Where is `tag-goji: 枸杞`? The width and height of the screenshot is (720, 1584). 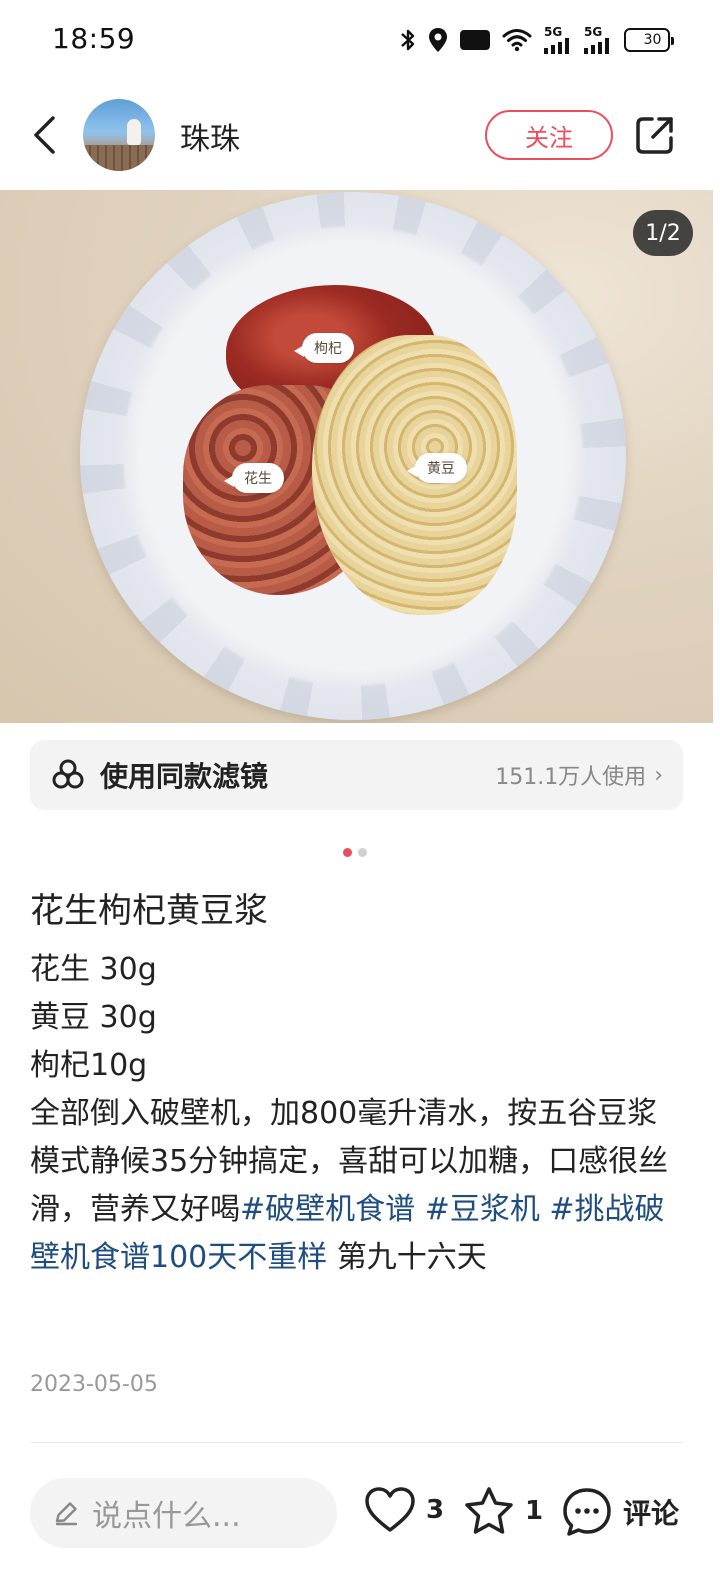
tag-goji: 枸杞 is located at coordinates (324, 348).